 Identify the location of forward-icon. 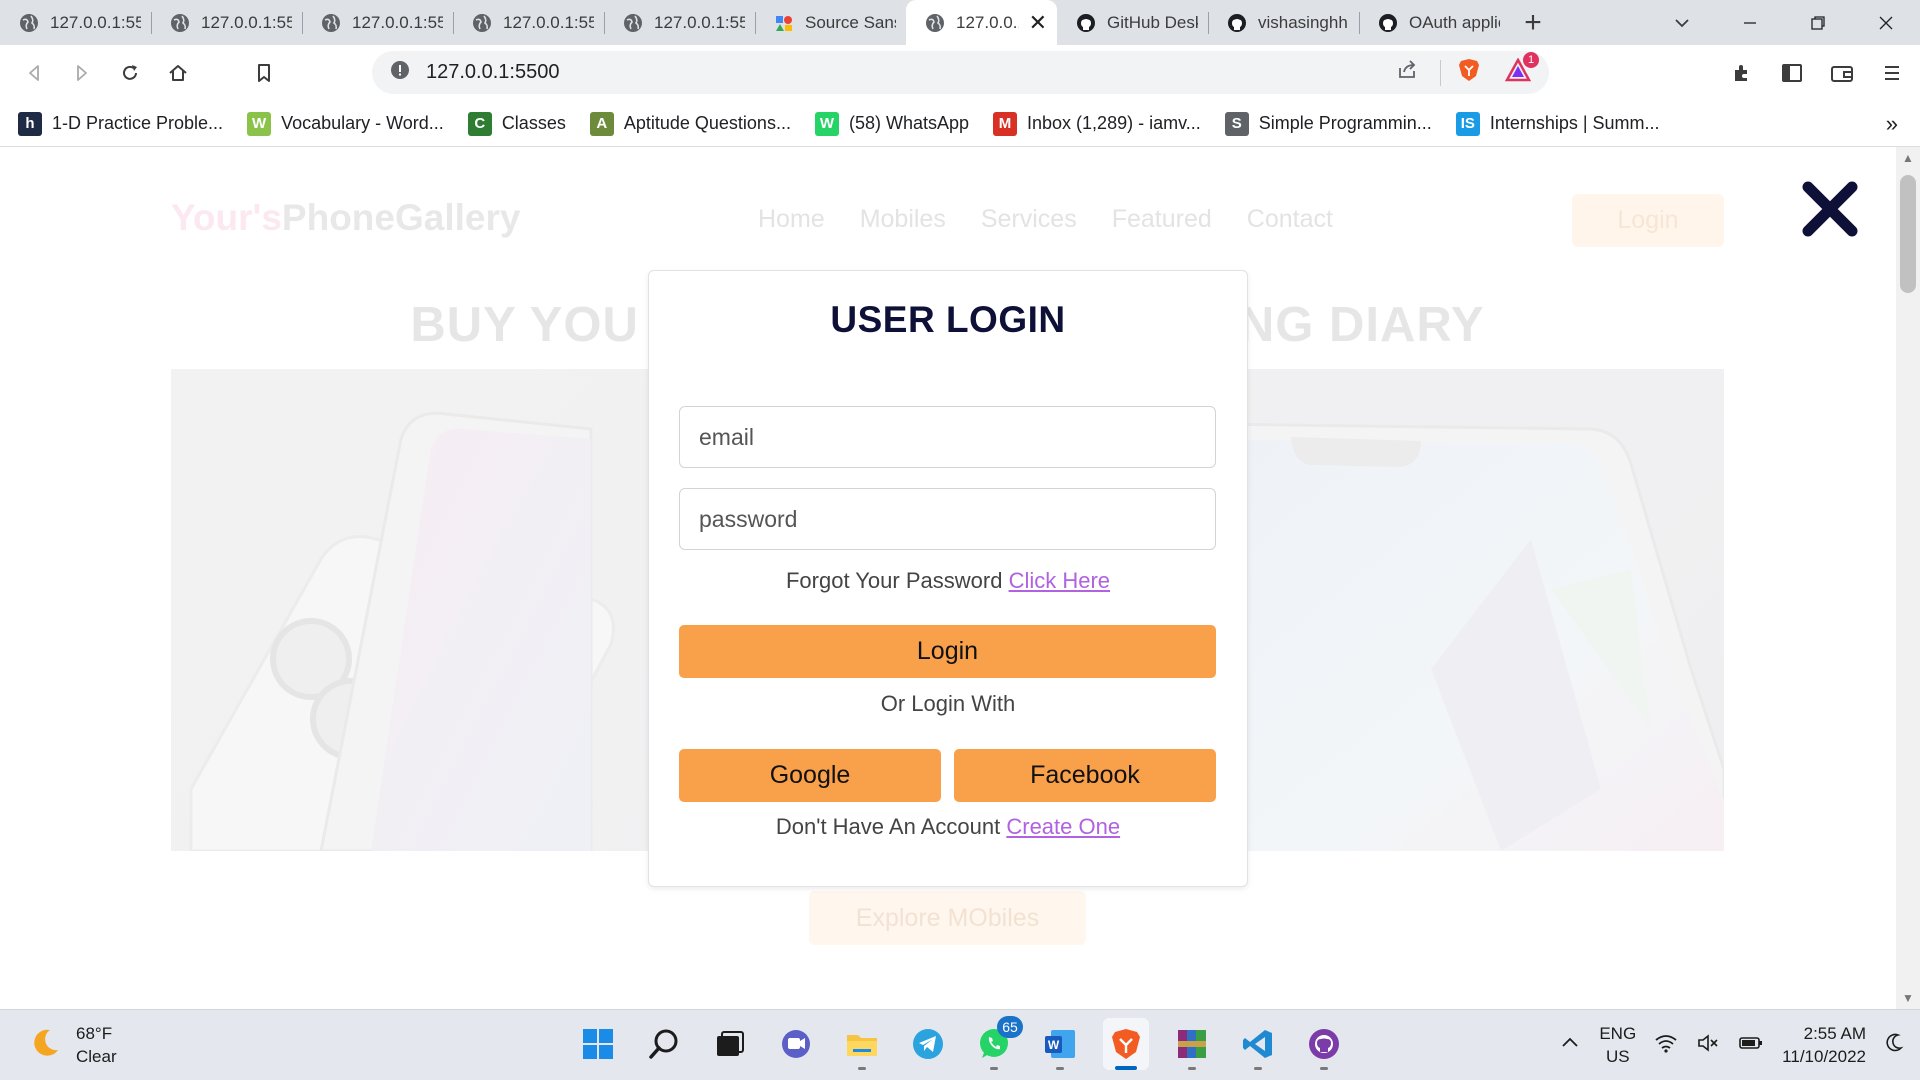
(82, 73).